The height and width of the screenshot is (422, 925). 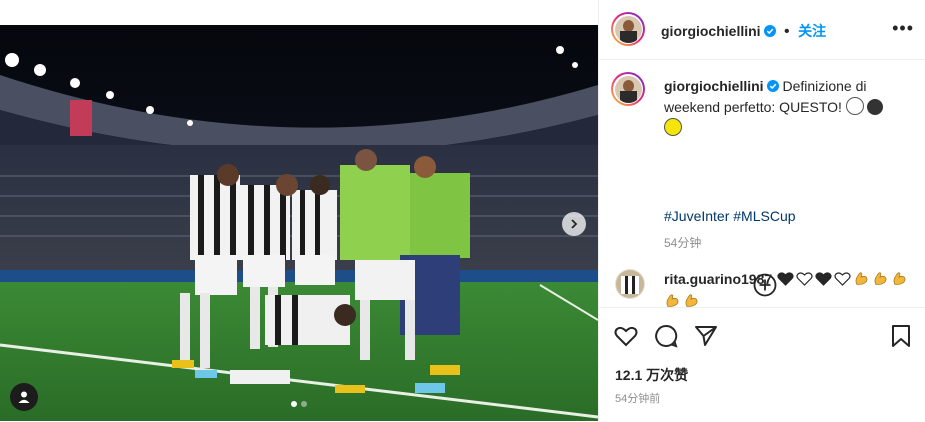 I want to click on carousel-indicator, so click(x=299, y=404).